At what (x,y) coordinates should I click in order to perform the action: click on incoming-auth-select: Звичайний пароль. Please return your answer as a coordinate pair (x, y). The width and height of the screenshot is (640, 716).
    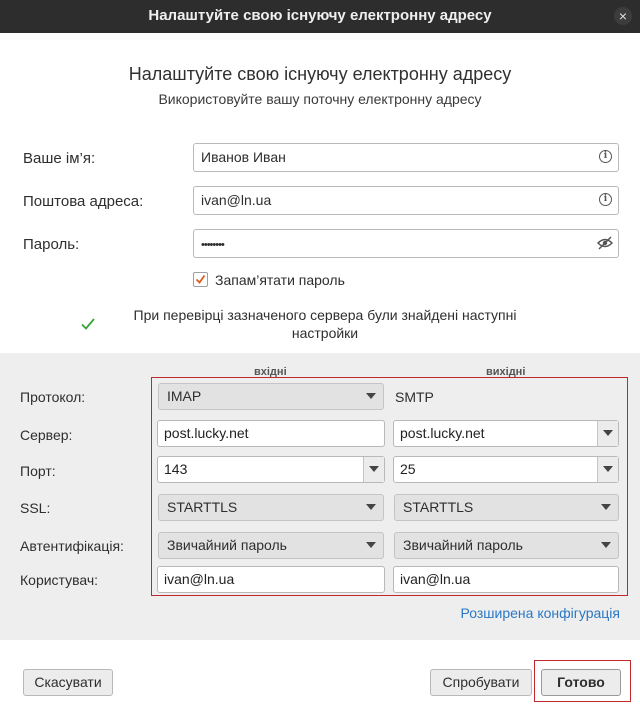
    Looking at the image, I should click on (271, 545).